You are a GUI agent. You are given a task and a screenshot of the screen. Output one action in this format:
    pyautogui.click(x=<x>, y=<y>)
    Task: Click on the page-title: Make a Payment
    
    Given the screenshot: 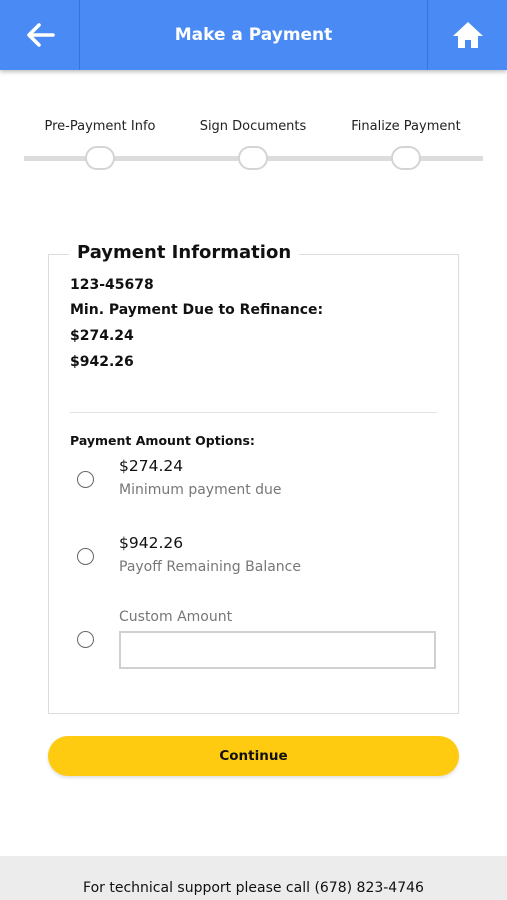 What is the action you would take?
    pyautogui.click(x=253, y=35)
    